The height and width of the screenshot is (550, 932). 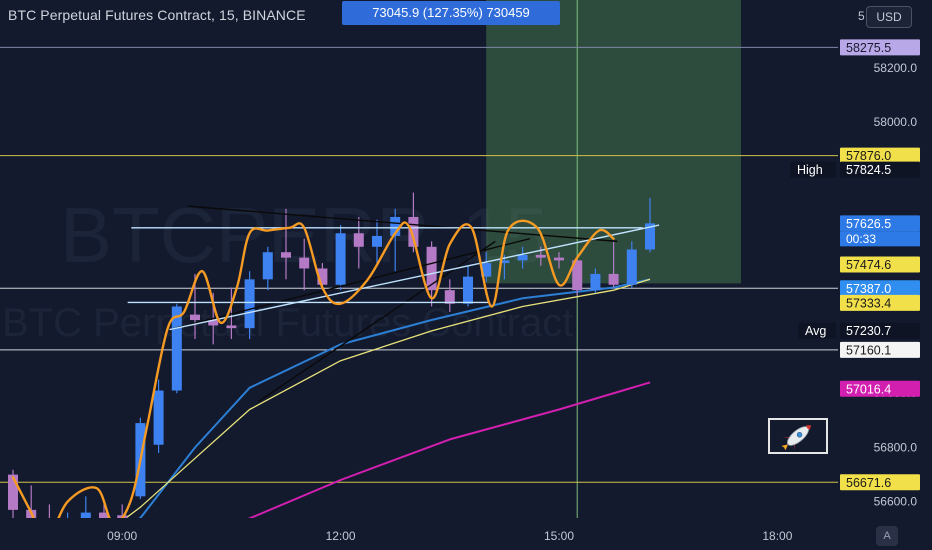 What do you see at coordinates (868, 170) in the screenshot?
I see `price-label-text: 57824.5` at bounding box center [868, 170].